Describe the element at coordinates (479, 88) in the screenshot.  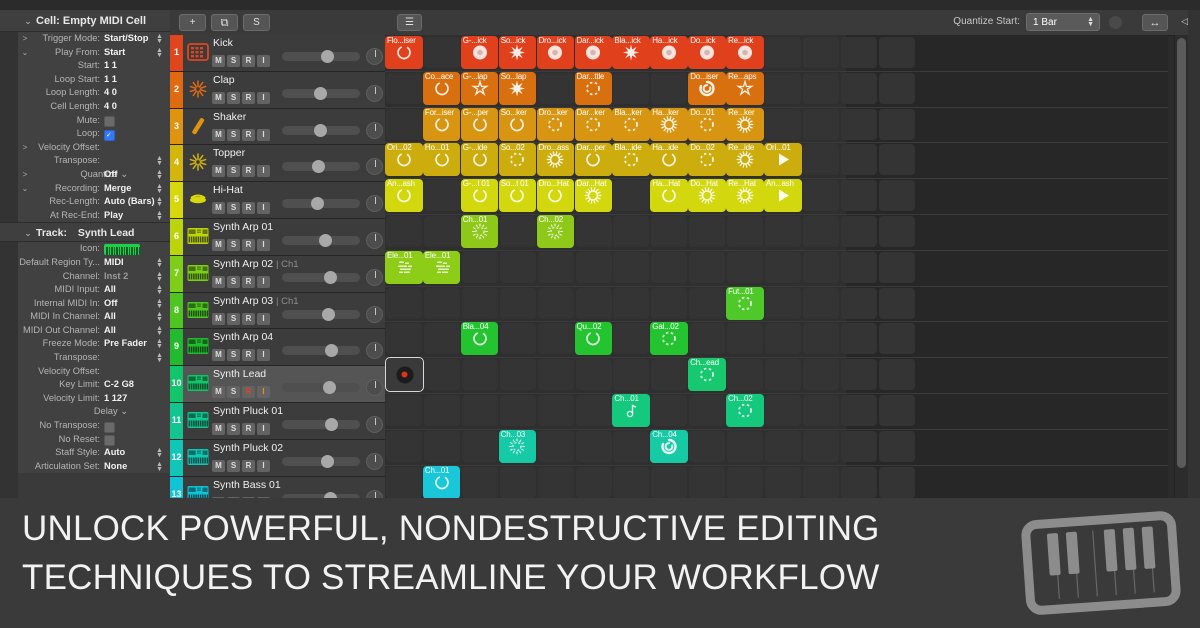
I see `clip-cell: G-...lap` at that location.